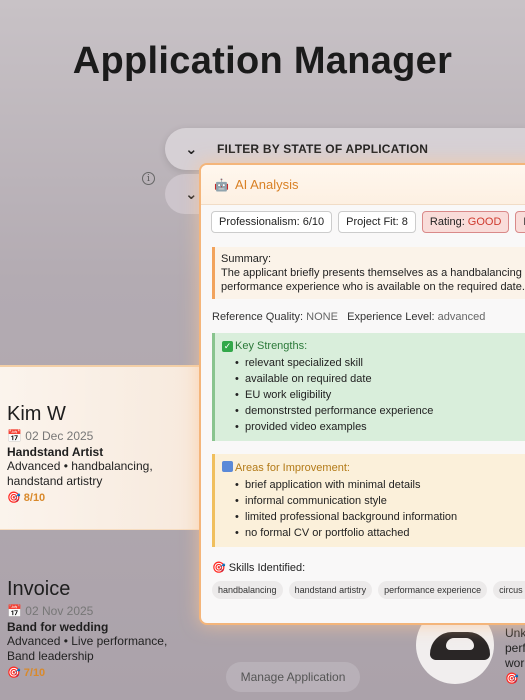 The height and width of the screenshot is (700, 525). I want to click on list-item: no formal CV or portfolio attached, so click(380, 533).